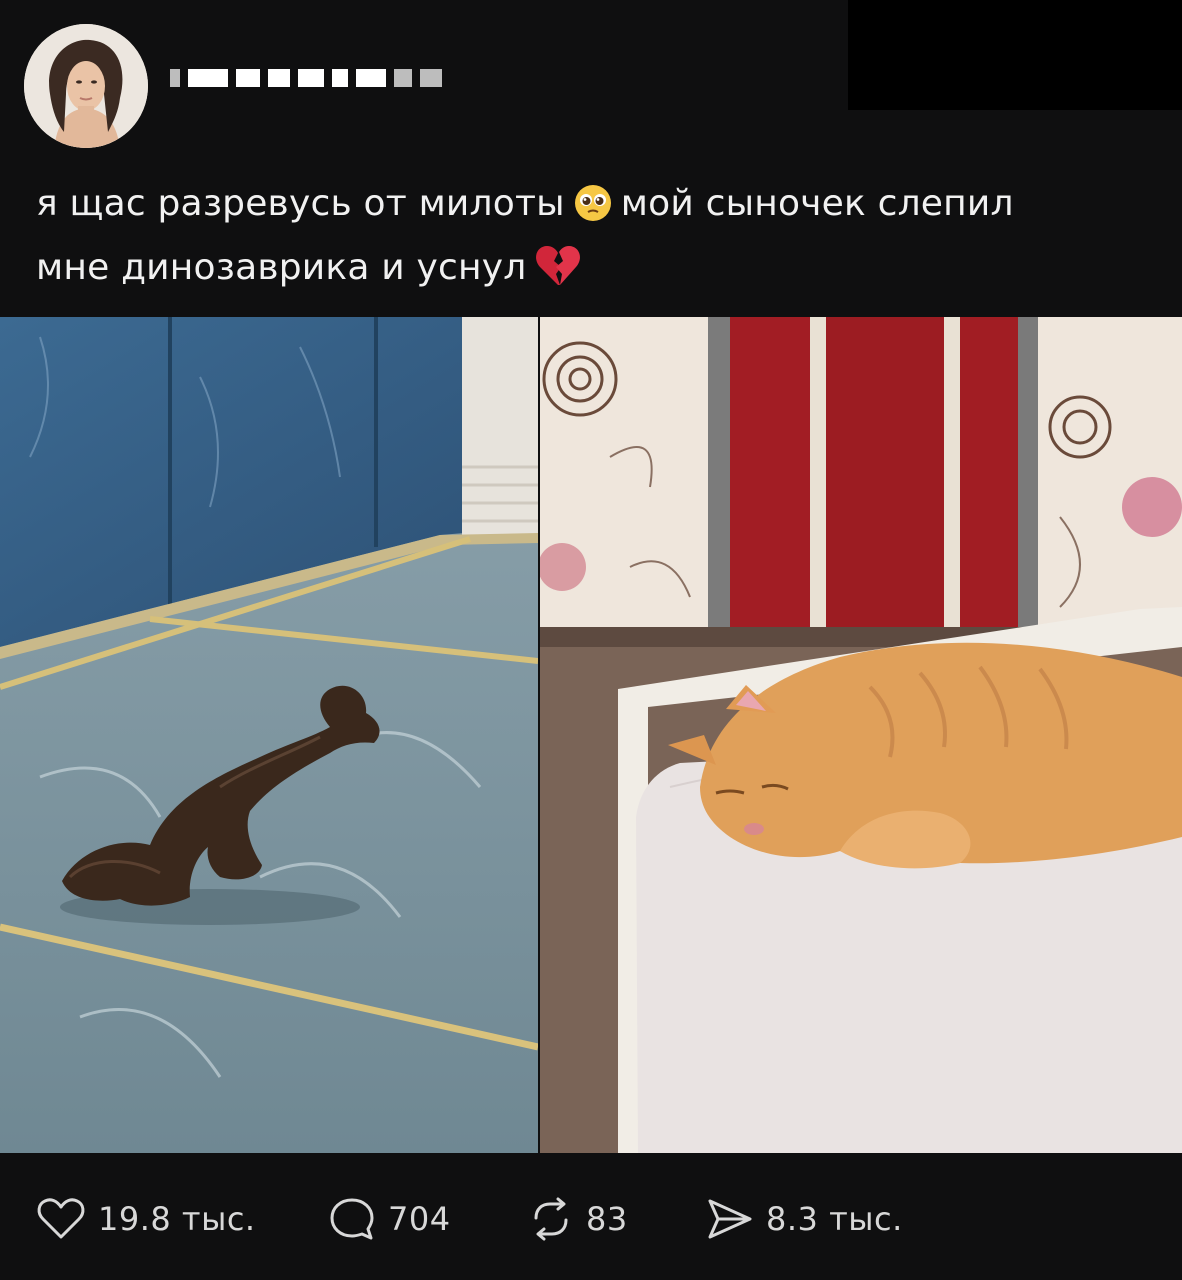 This screenshot has width=1182, height=1280. Describe the element at coordinates (591, 272) in the screenshot. I see `post-text-line-2: мне динозаврика и уснул` at that location.